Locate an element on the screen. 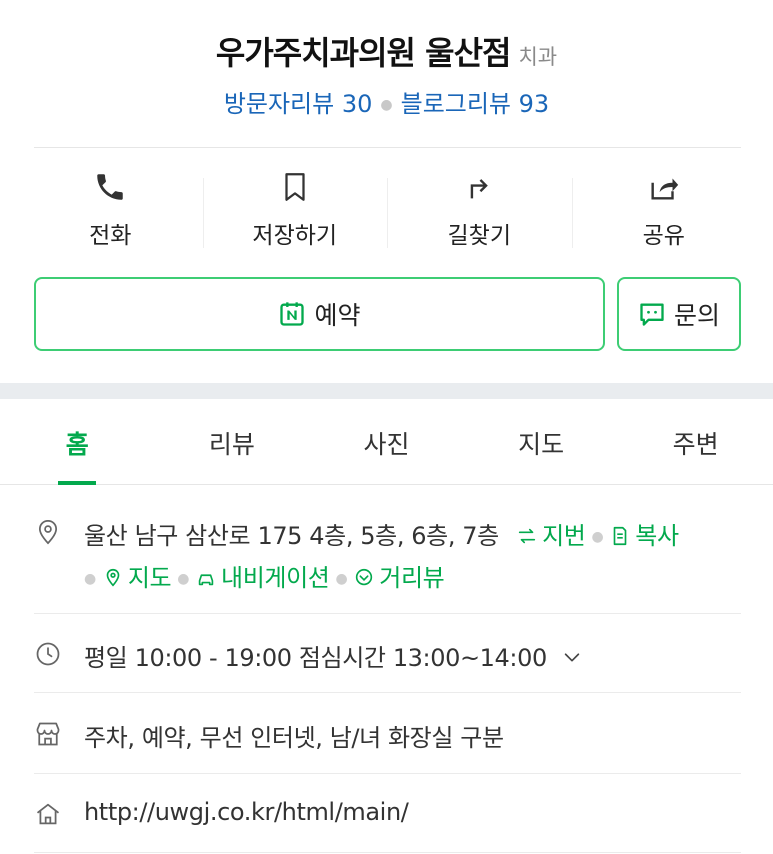  address-links-line: ● 지도 ● 내비게이션 ● 거리뷰 is located at coordinates (264, 575).